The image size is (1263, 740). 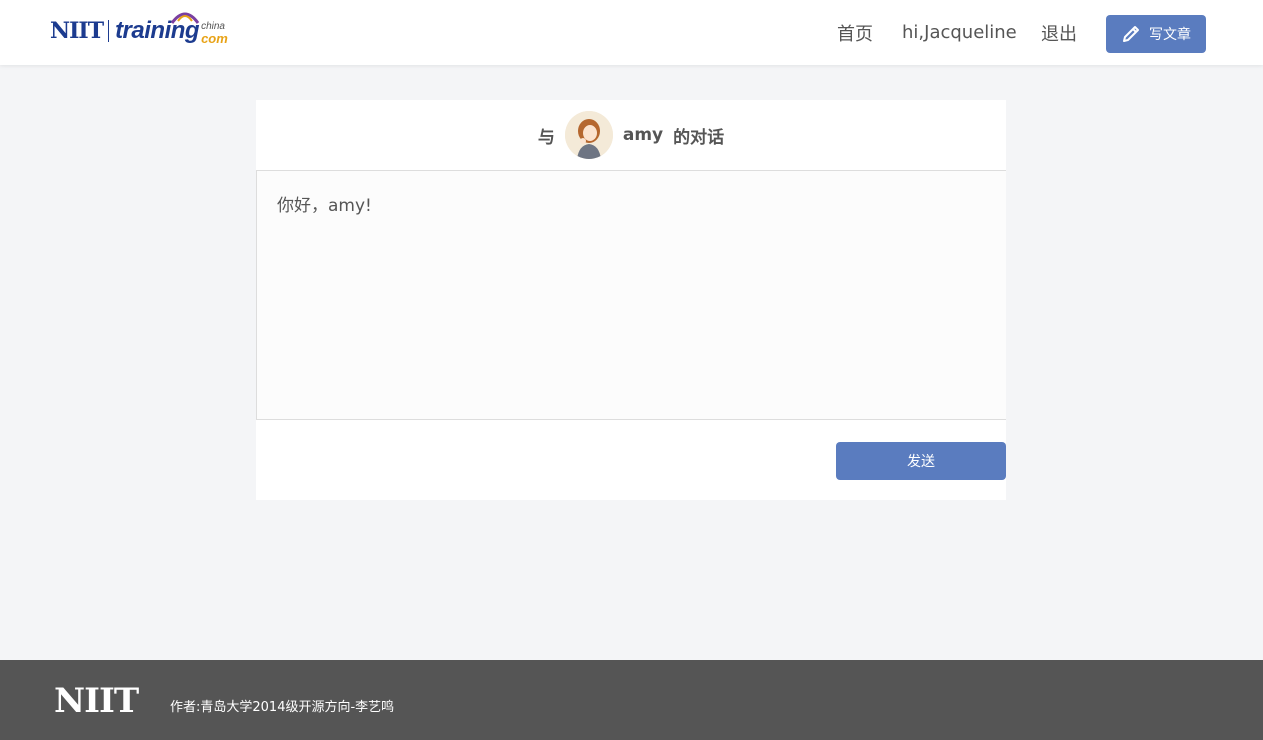 What do you see at coordinates (959, 32) in the screenshot?
I see `nav-user-link: hi,Jacqueline` at bounding box center [959, 32].